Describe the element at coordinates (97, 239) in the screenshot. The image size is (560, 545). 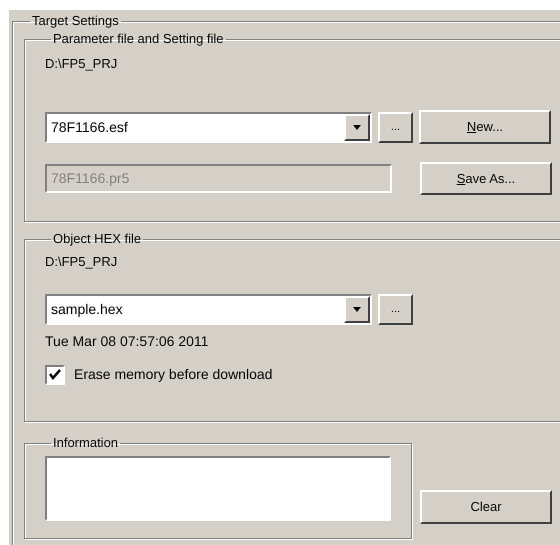
I see `group-title: Object HEX file` at that location.